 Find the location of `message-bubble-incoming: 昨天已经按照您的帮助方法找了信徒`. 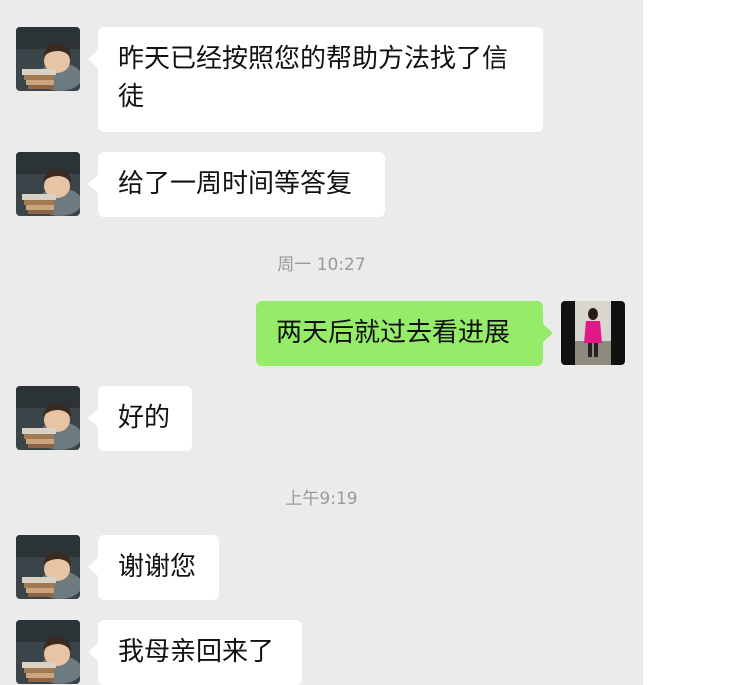

message-bubble-incoming: 昨天已经按照您的帮助方法找了信徒 is located at coordinates (315, 79).